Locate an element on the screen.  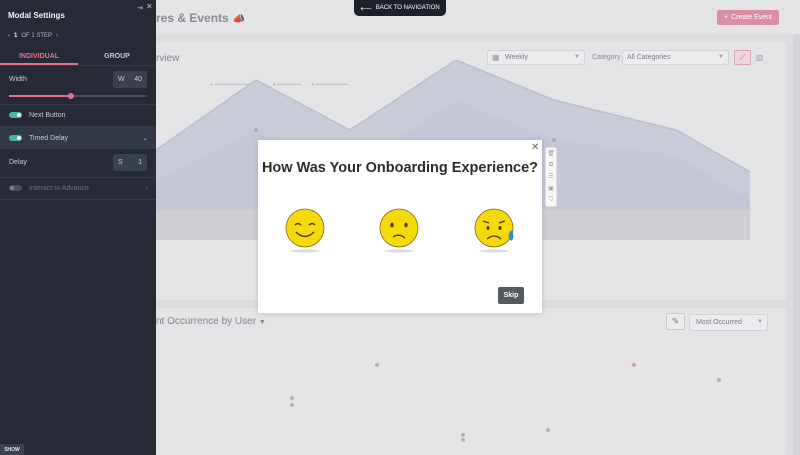
step-navigator: ‹ 1 OF 1 STEP › is located at coordinates (33, 36).